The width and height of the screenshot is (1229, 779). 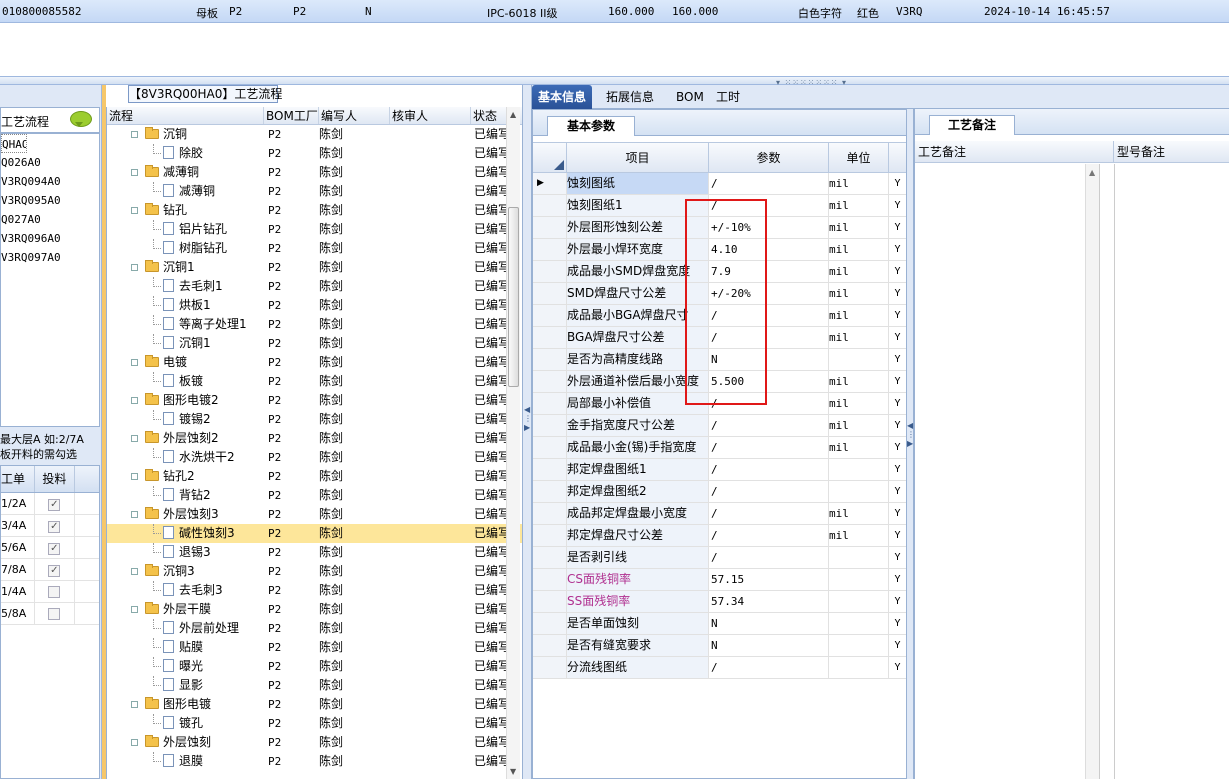 I want to click on tab-basic-info: 基本信息, so click(x=562, y=97).